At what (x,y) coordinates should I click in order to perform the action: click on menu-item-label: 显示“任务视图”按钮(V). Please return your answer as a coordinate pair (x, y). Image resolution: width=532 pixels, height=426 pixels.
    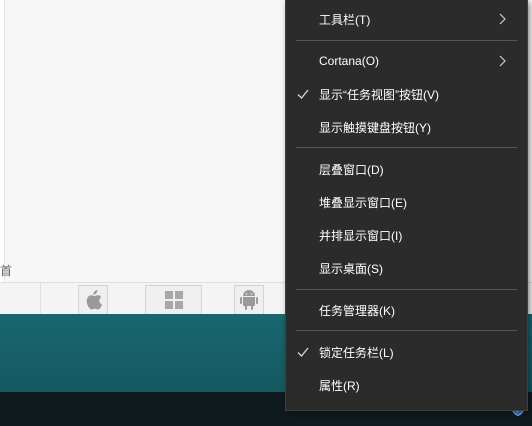
    Looking at the image, I should click on (379, 94).